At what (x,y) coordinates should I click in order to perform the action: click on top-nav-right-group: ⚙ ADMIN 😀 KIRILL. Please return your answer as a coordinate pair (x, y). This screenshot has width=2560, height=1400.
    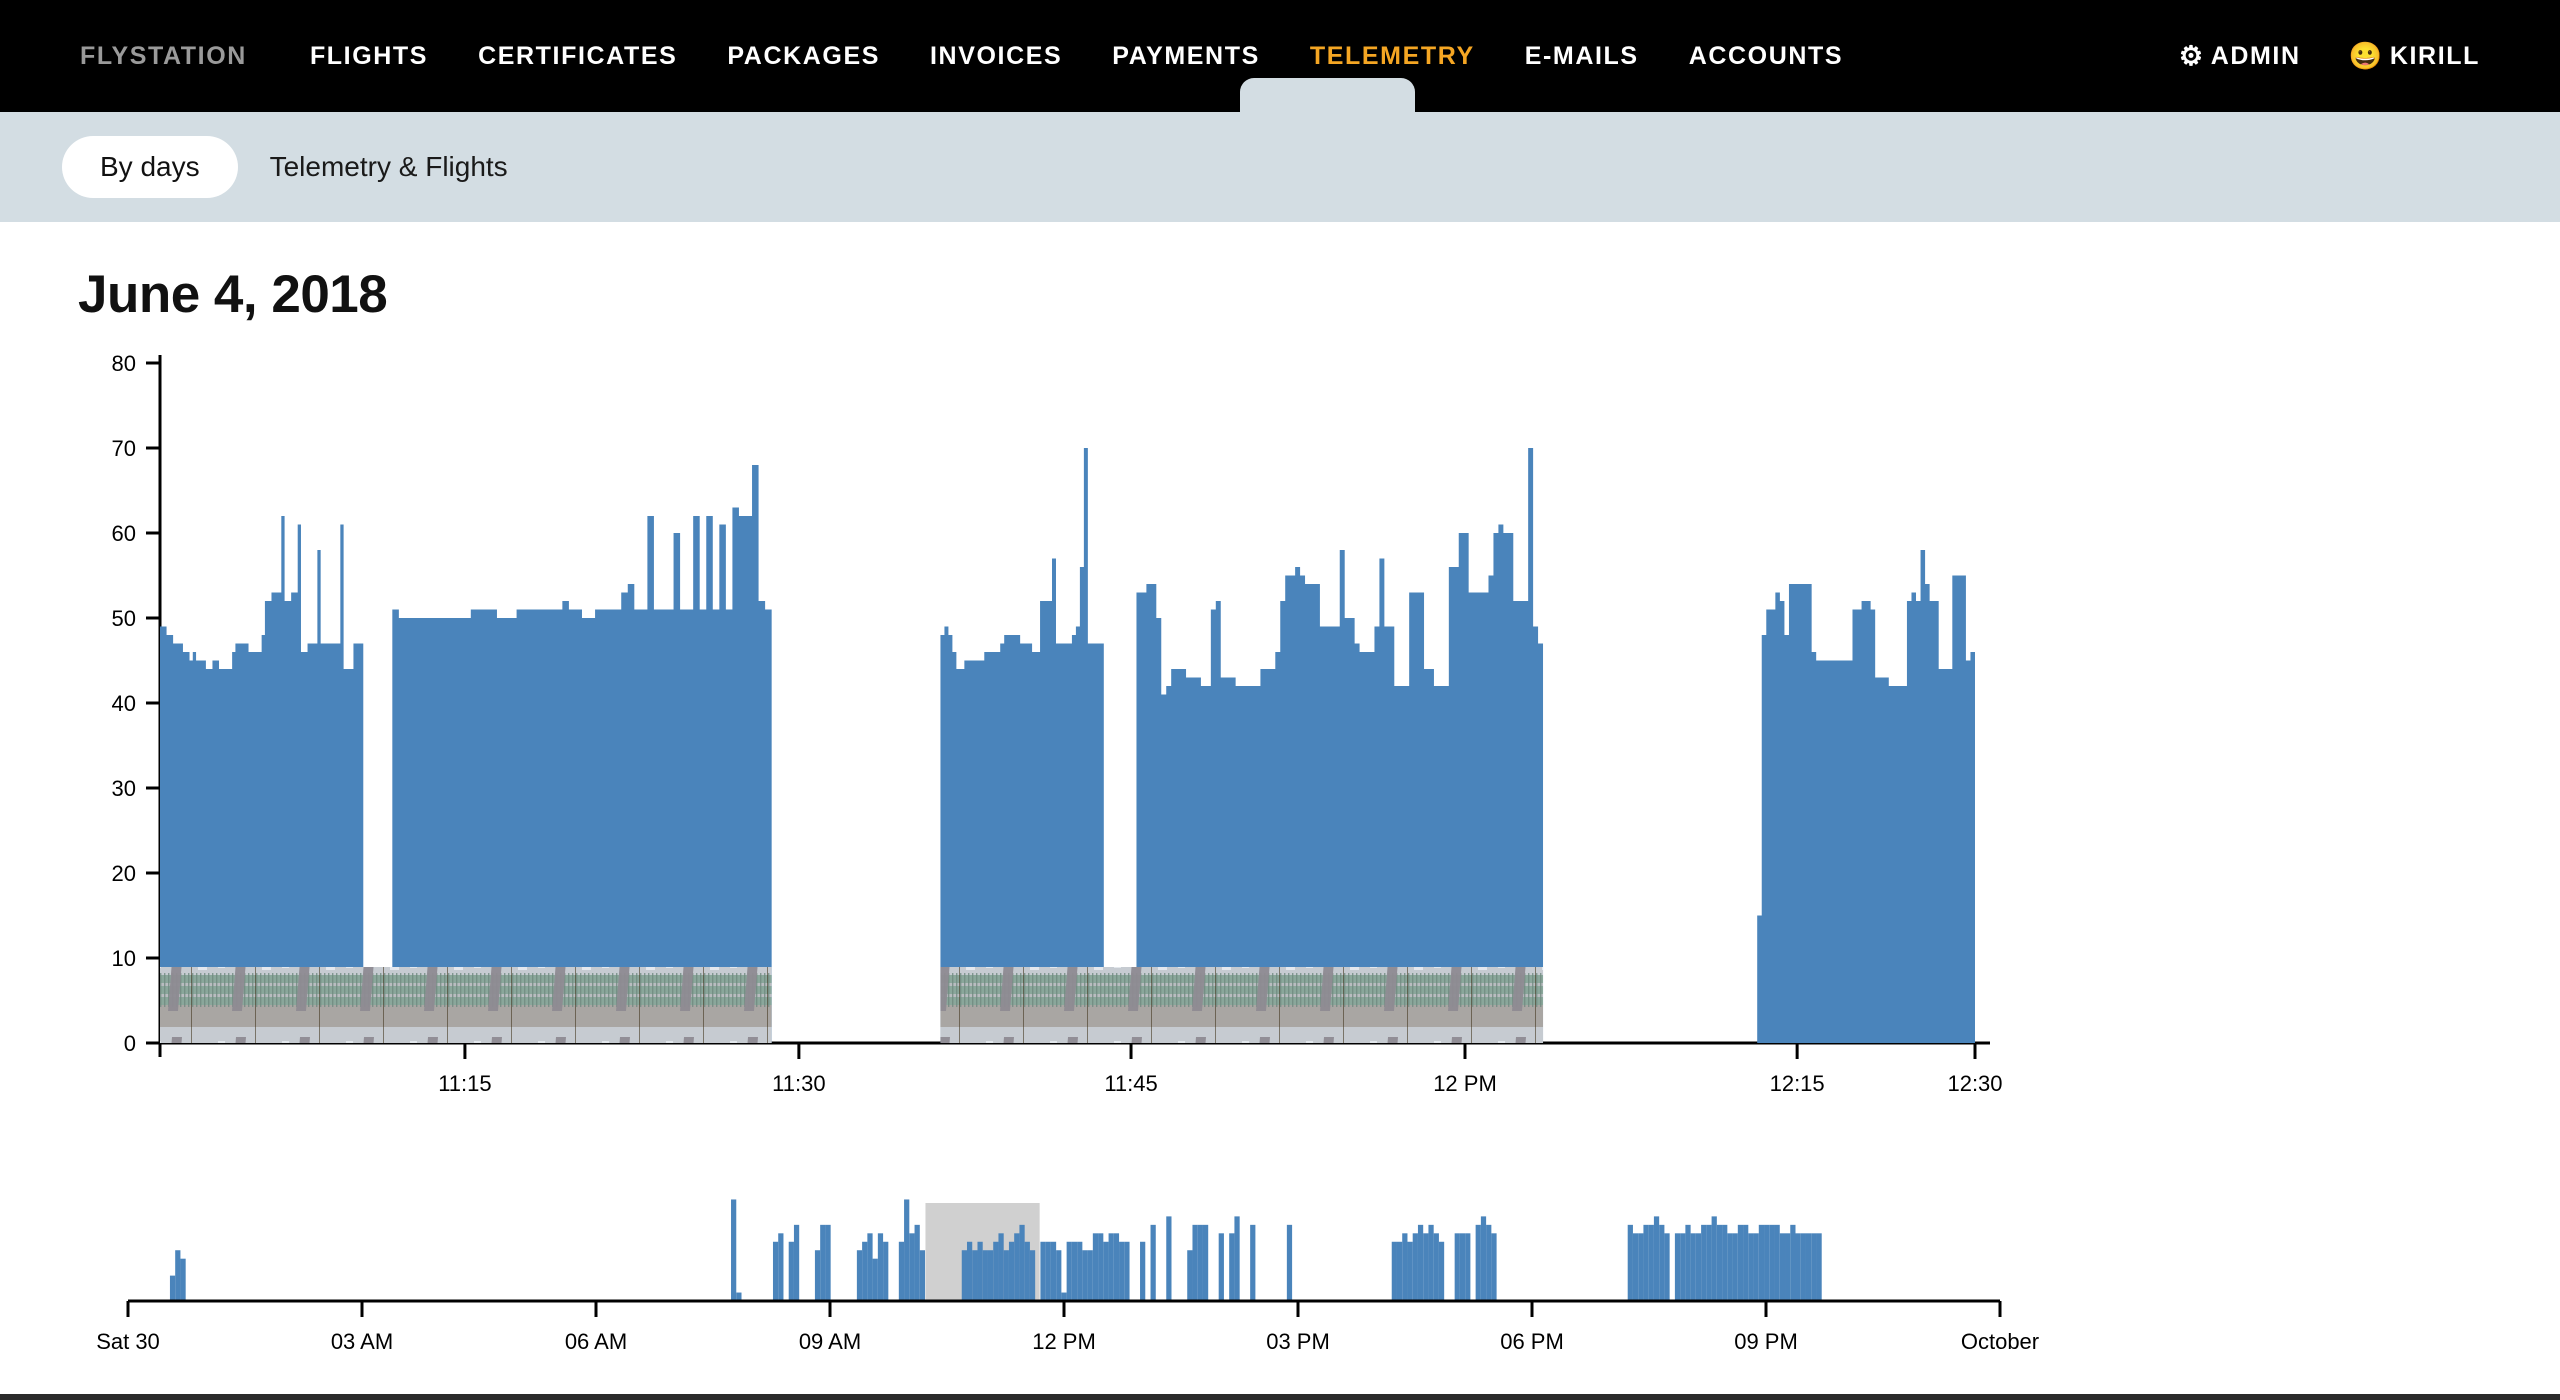
    Looking at the image, I should click on (2329, 56).